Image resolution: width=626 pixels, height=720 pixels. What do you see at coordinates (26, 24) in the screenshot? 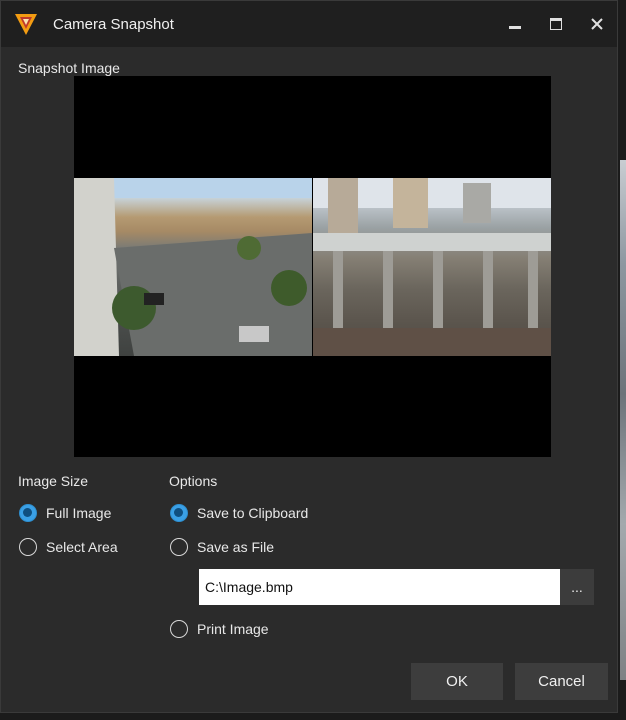
I see `app-logo-icon` at bounding box center [26, 24].